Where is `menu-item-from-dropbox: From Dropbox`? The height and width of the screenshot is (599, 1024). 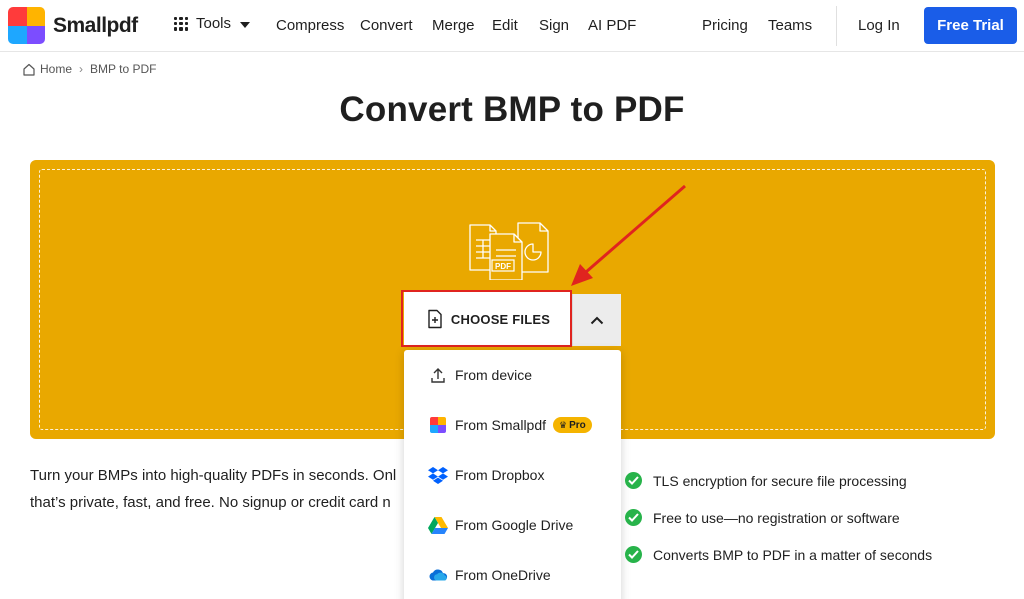 menu-item-from-dropbox: From Dropbox is located at coordinates (512, 475).